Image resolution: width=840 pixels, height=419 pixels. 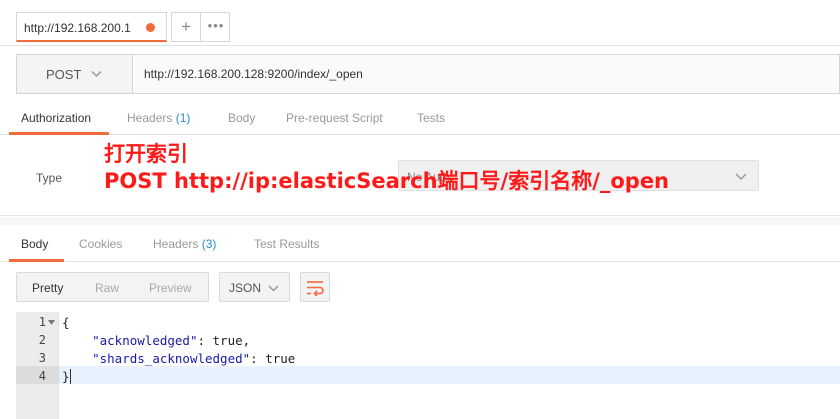 I want to click on method-select: POST, so click(x=75, y=74).